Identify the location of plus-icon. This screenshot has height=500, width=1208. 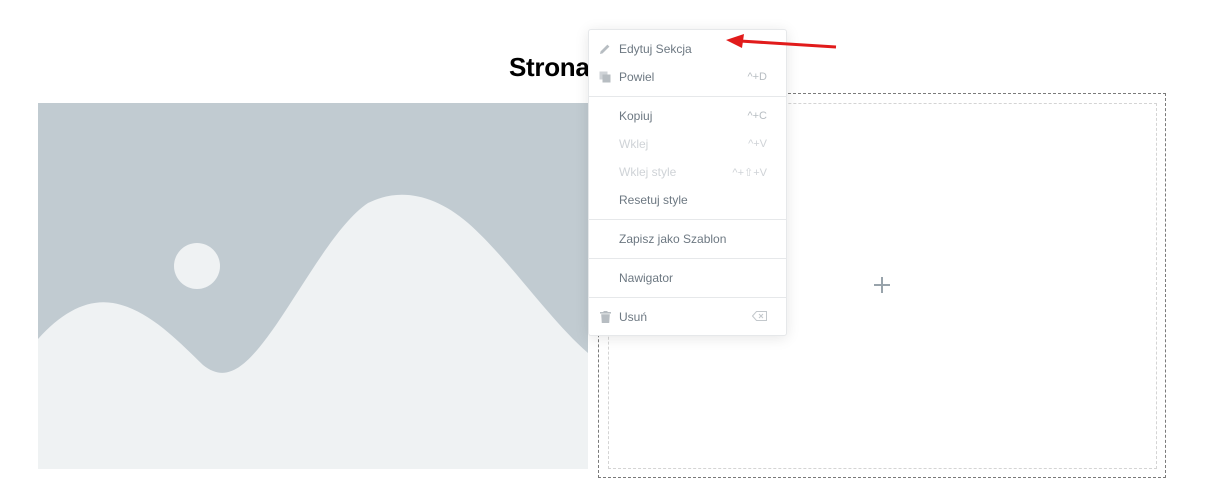
(882, 285).